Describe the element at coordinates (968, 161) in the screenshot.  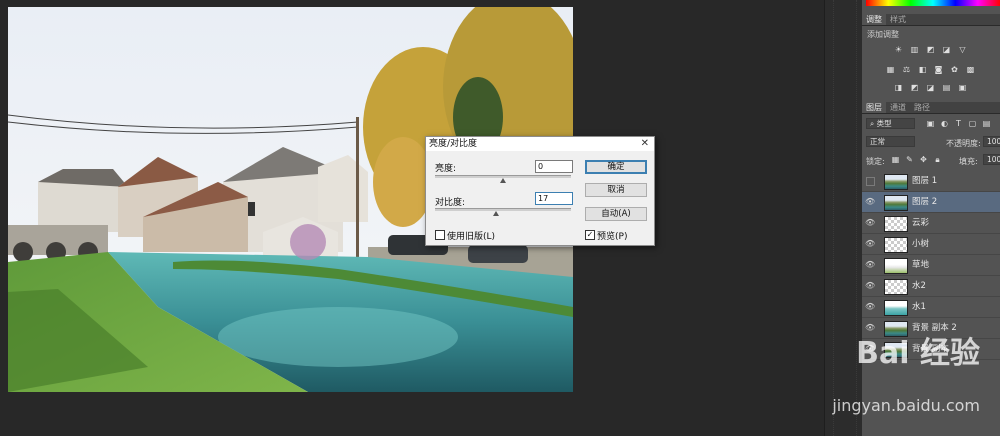
I see `fill-label: 填充:` at that location.